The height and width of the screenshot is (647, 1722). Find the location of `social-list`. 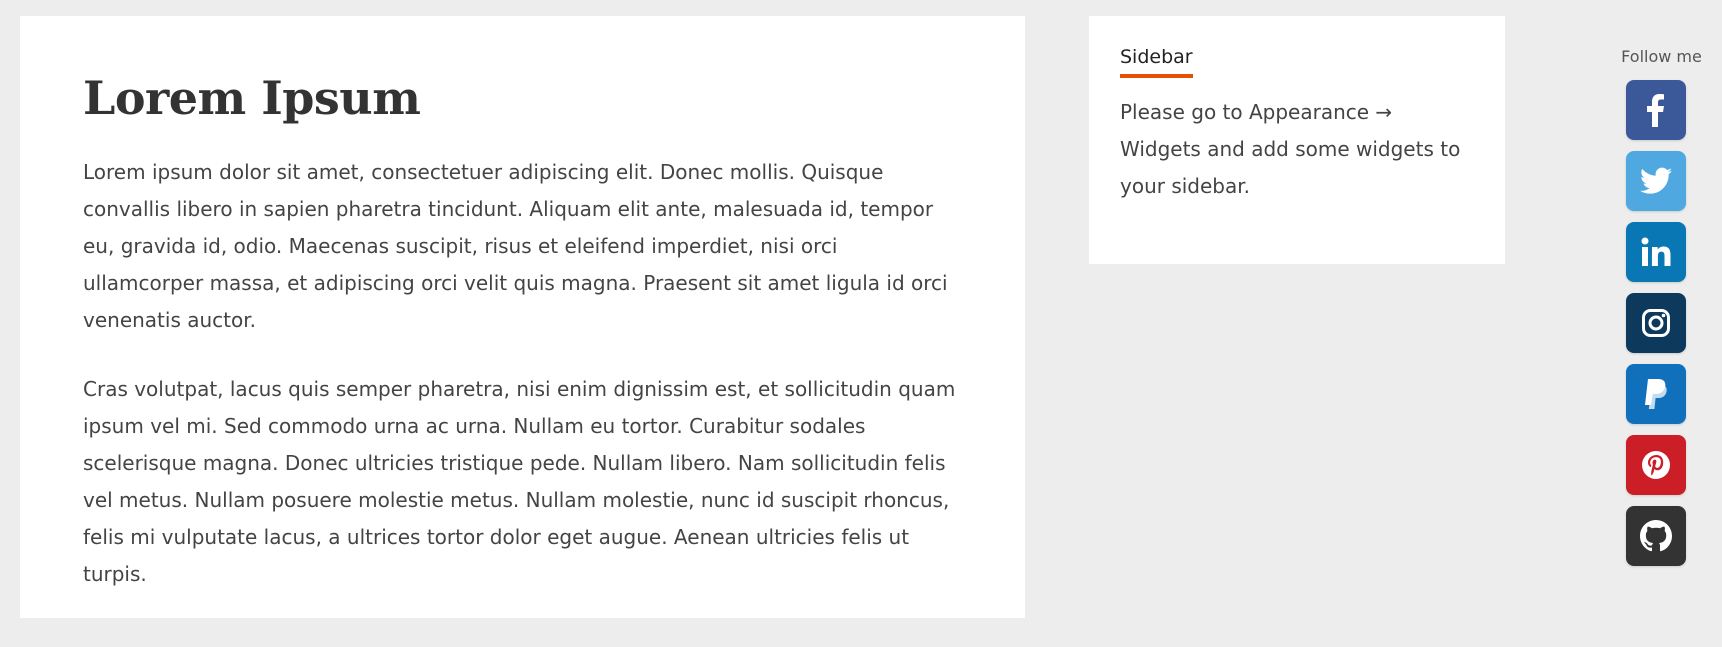

social-list is located at coordinates (1657, 323).